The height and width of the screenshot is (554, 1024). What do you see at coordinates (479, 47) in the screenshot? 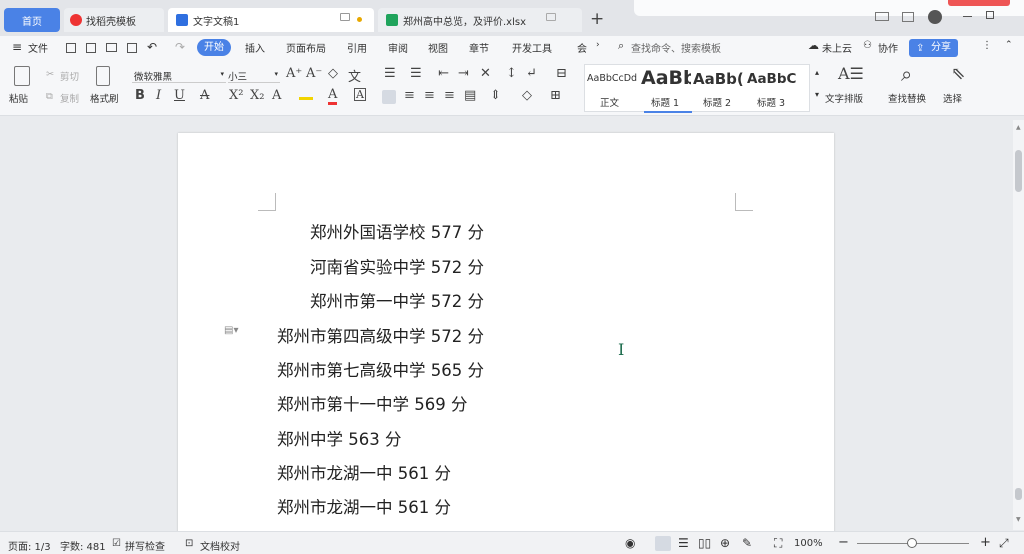
I see `menu-chapter: 章节` at bounding box center [479, 47].